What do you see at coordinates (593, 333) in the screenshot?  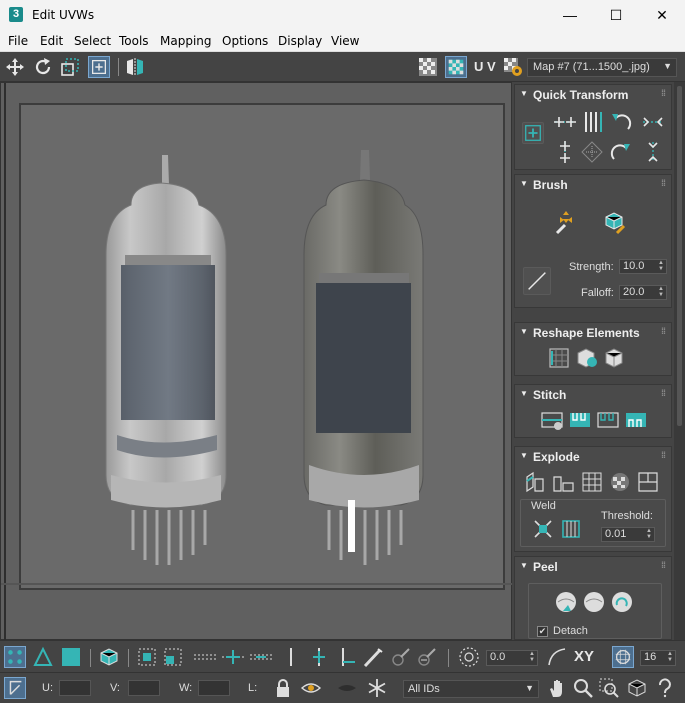 I see `rollout-header-reshape: ▼ Reshape Elements ⁞⁞` at bounding box center [593, 333].